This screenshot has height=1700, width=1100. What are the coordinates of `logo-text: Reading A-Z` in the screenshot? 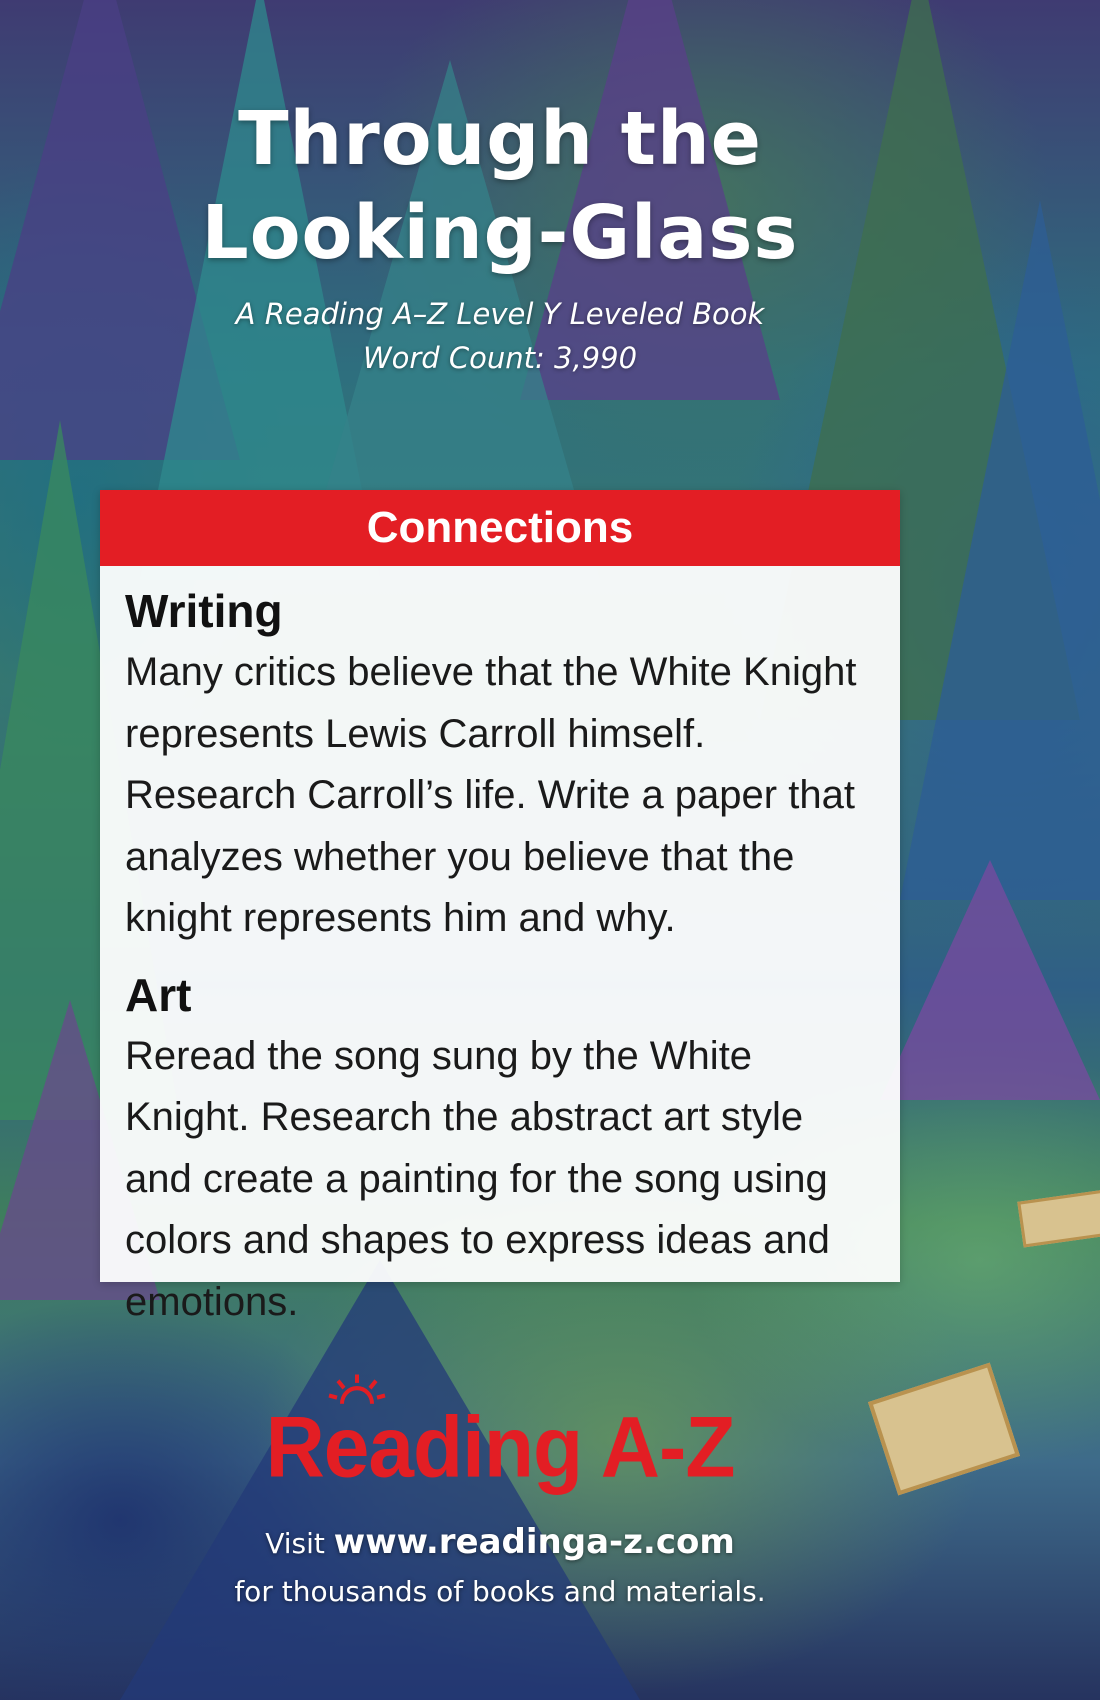 It's located at (500, 1437).